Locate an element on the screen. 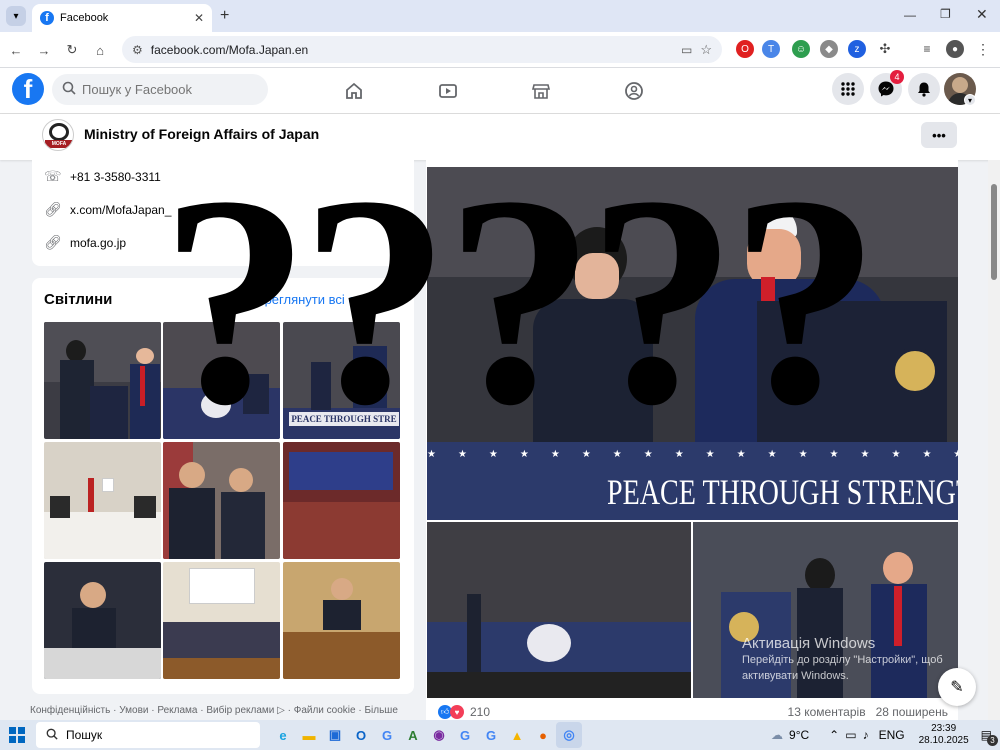  tab-title: Facebook is located at coordinates (84, 18).